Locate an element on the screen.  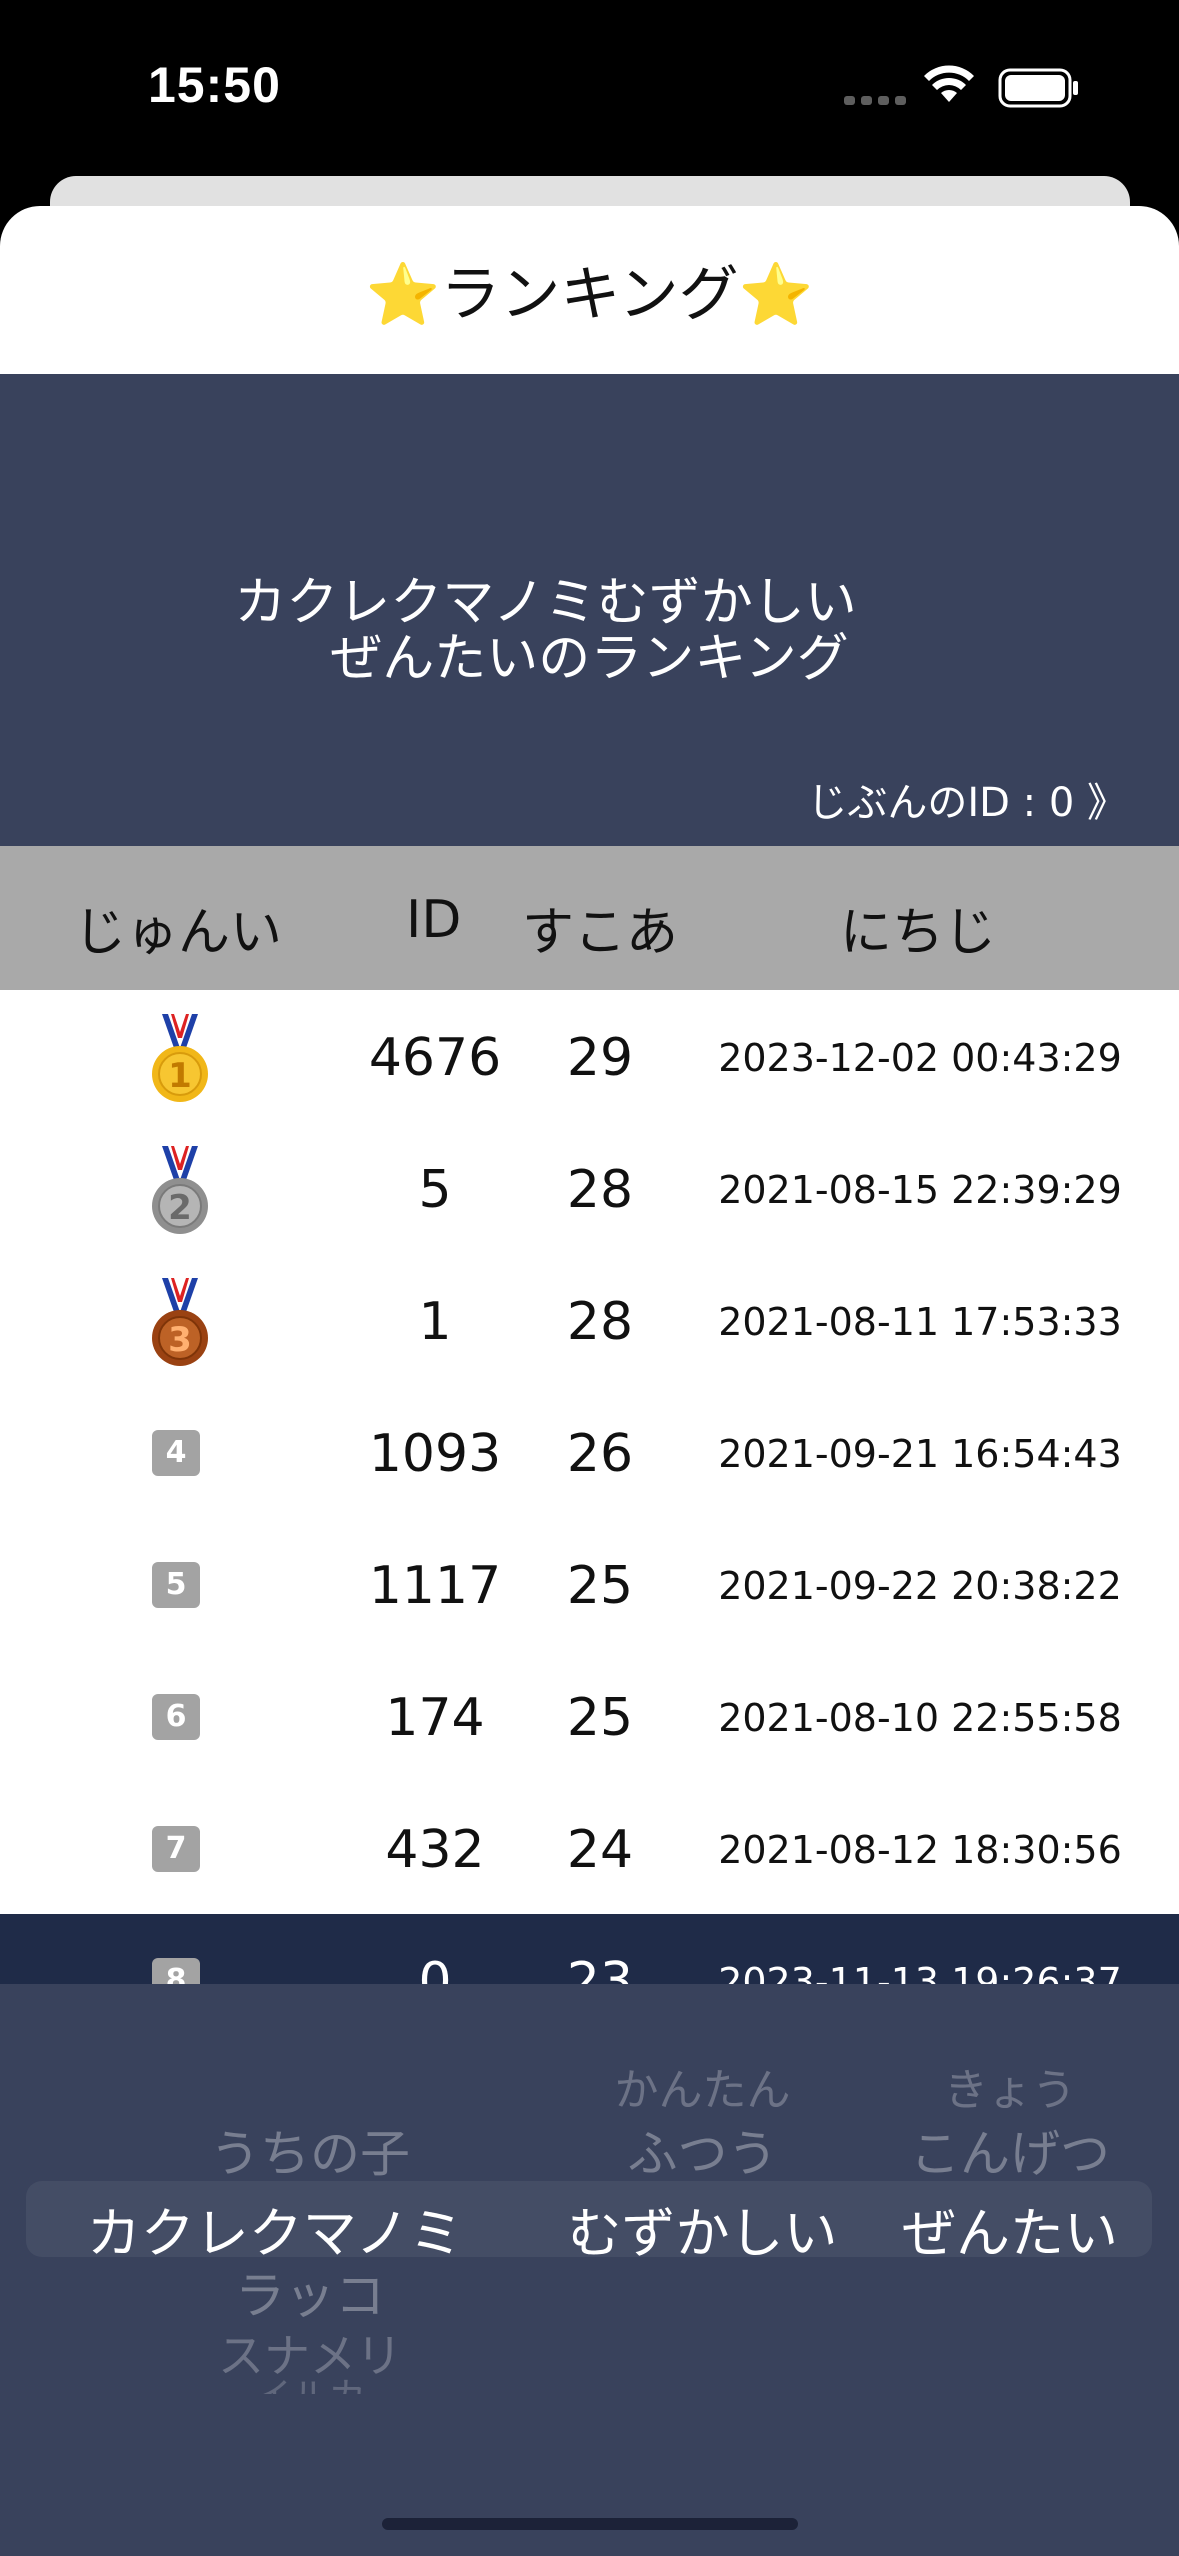
picker-difficulty-option: ふつう is located at coordinates (702, 2150).